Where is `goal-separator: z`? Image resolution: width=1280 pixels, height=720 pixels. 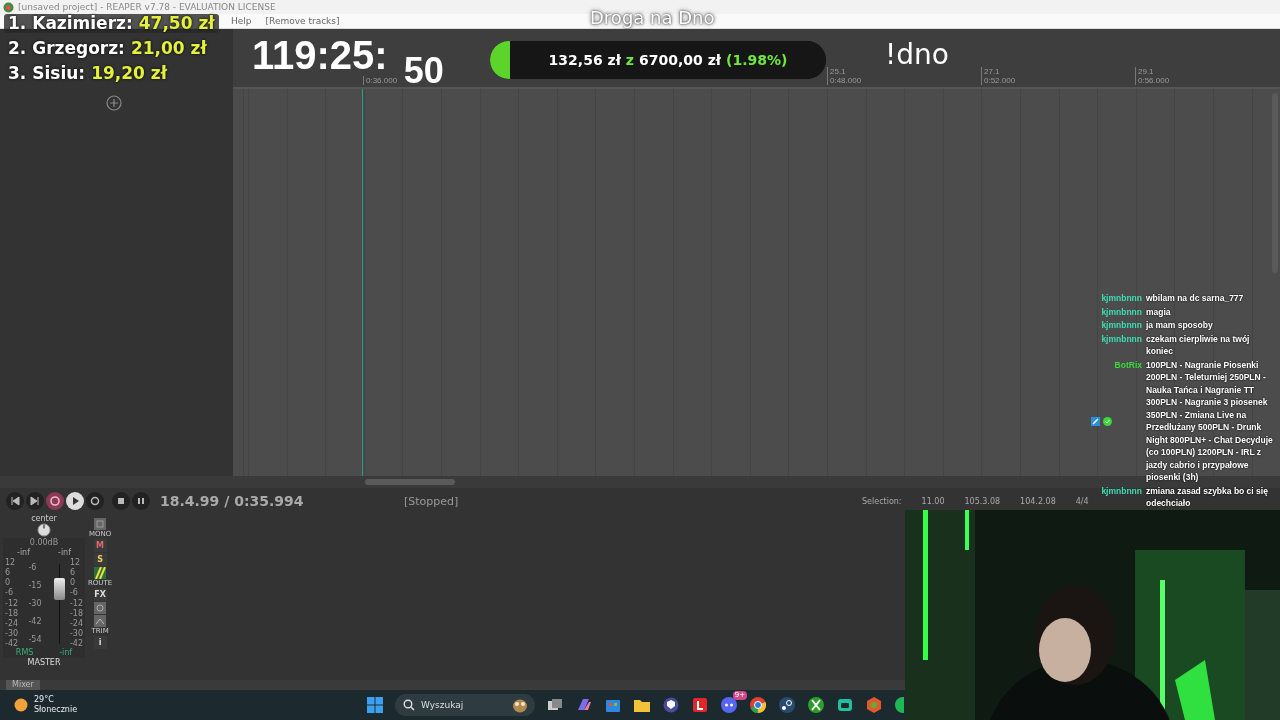 goal-separator: z is located at coordinates (629, 60).